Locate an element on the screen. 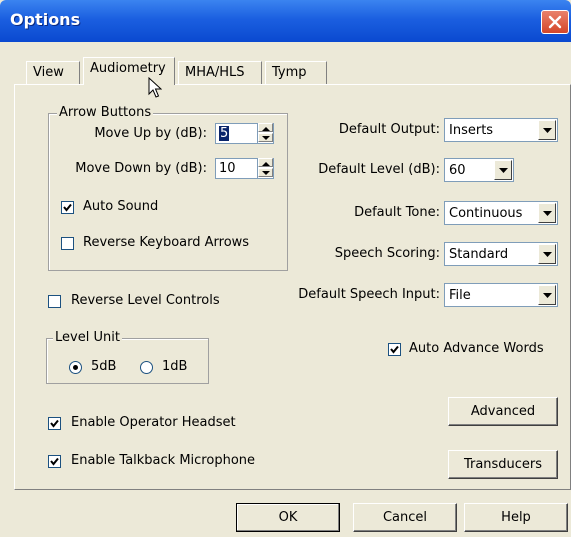 The width and height of the screenshot is (571, 537). auto-advance-words-label: Auto Advance Words is located at coordinates (476, 348).